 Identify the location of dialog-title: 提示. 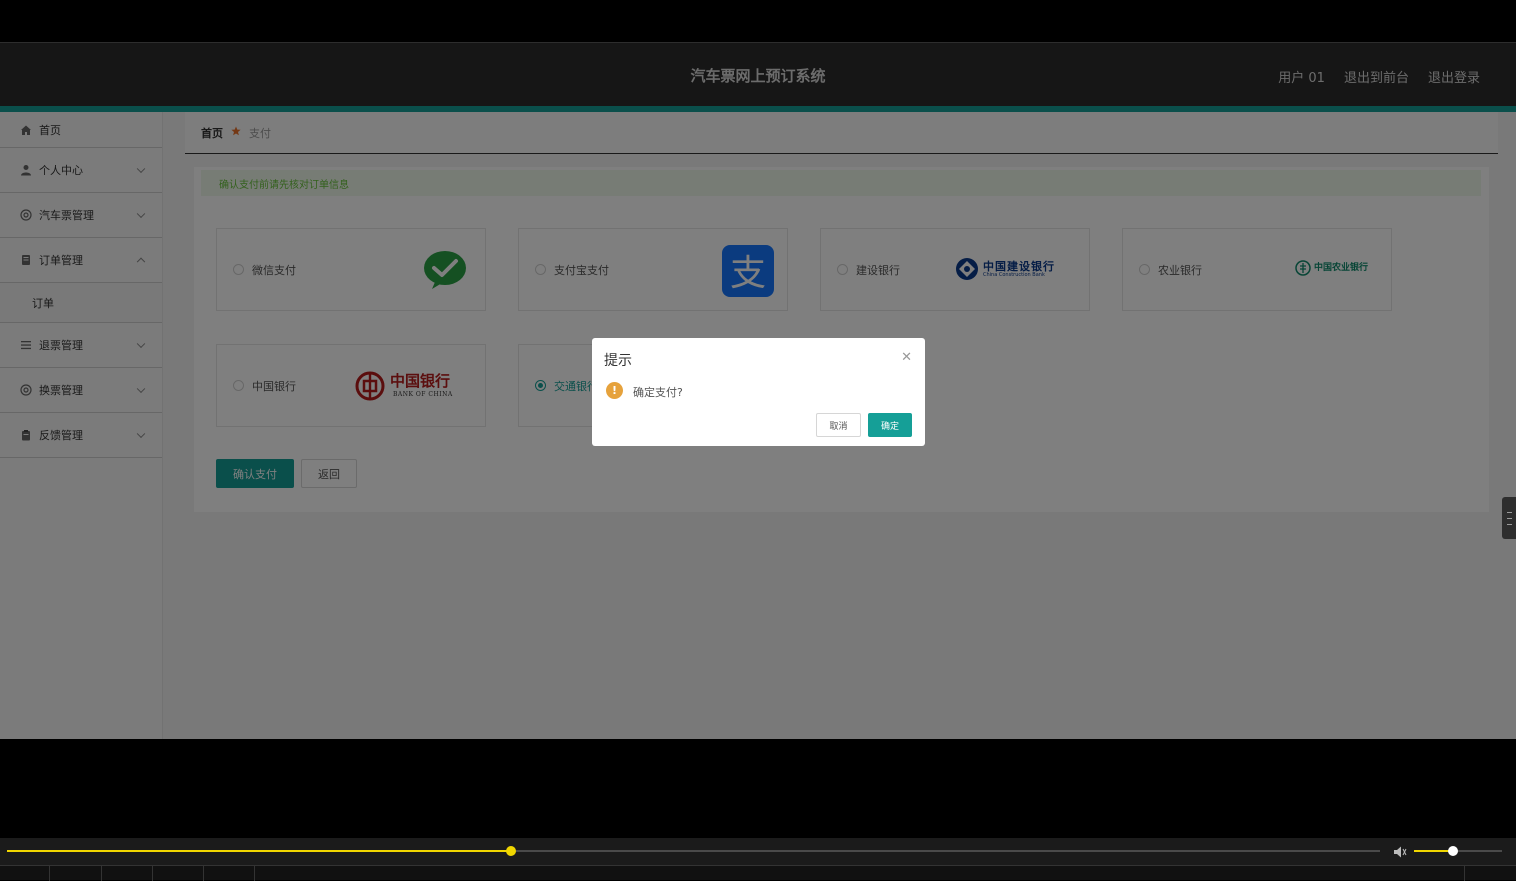
(618, 361).